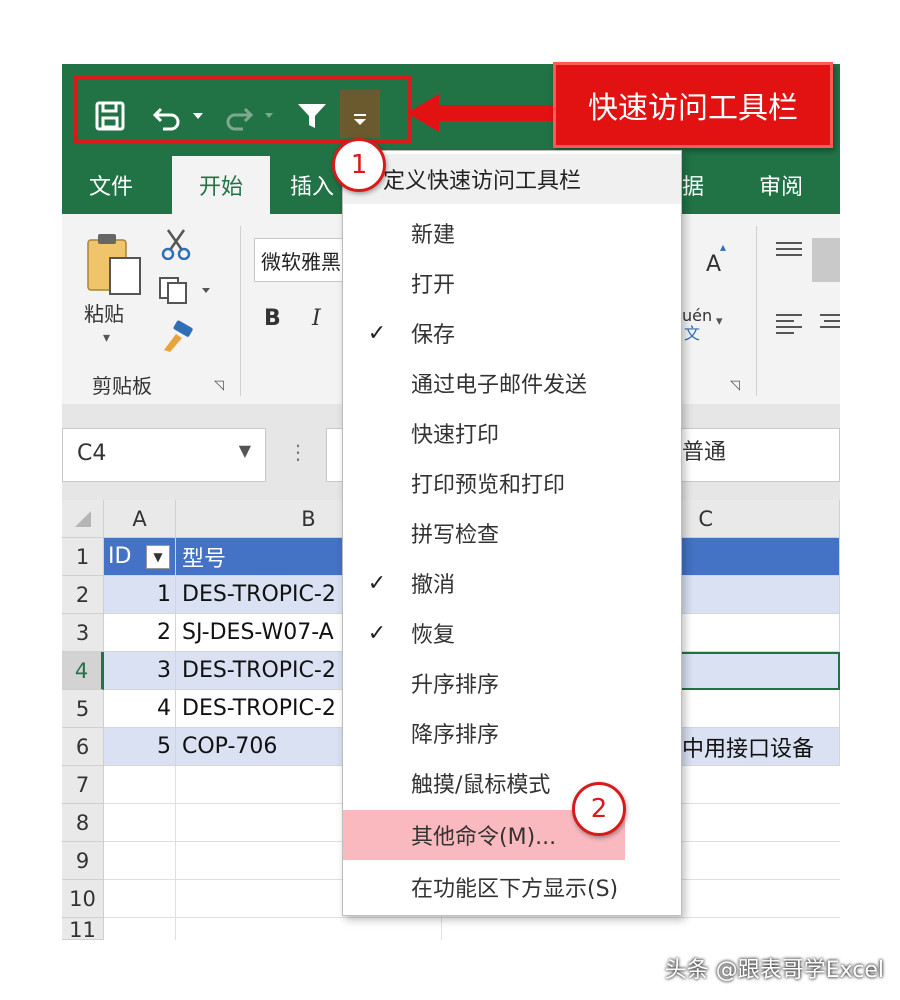 This screenshot has height=1000, width=900. What do you see at coordinates (719, 321) in the screenshot?
I see `phonetic-dropdown-icon: ▾` at bounding box center [719, 321].